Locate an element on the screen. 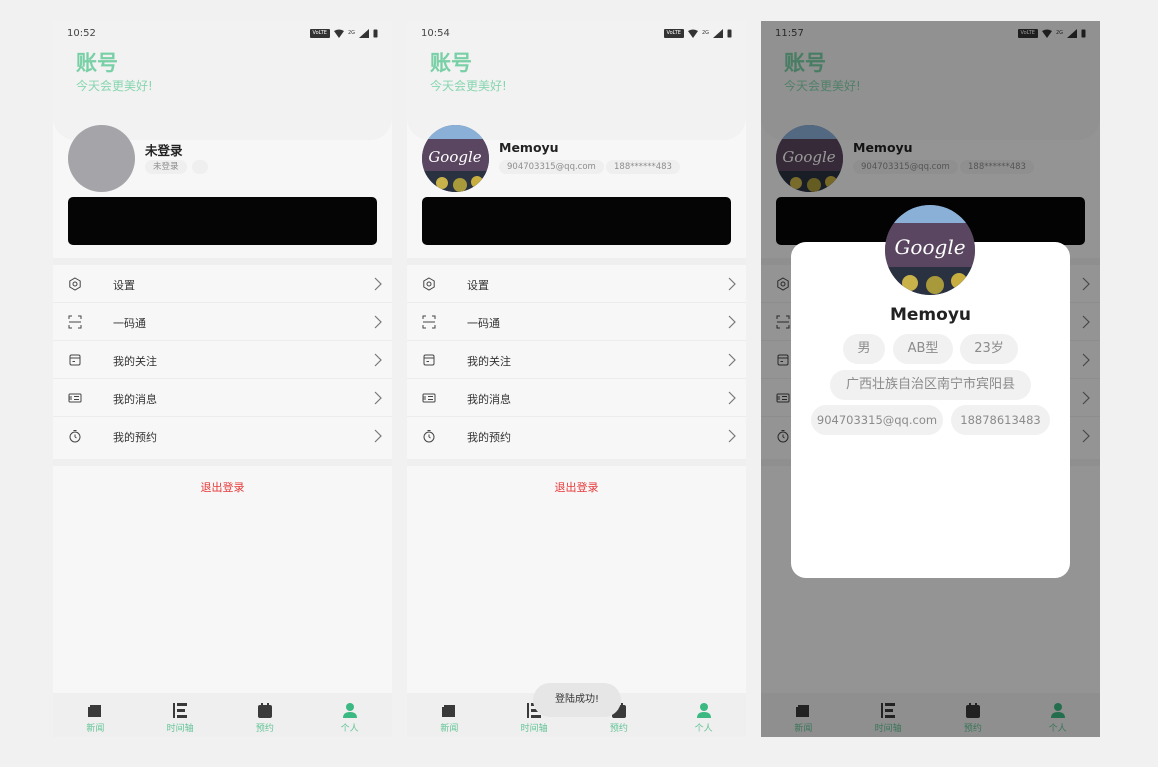  tab-timeline: 时间轴 is located at coordinates (180, 715).